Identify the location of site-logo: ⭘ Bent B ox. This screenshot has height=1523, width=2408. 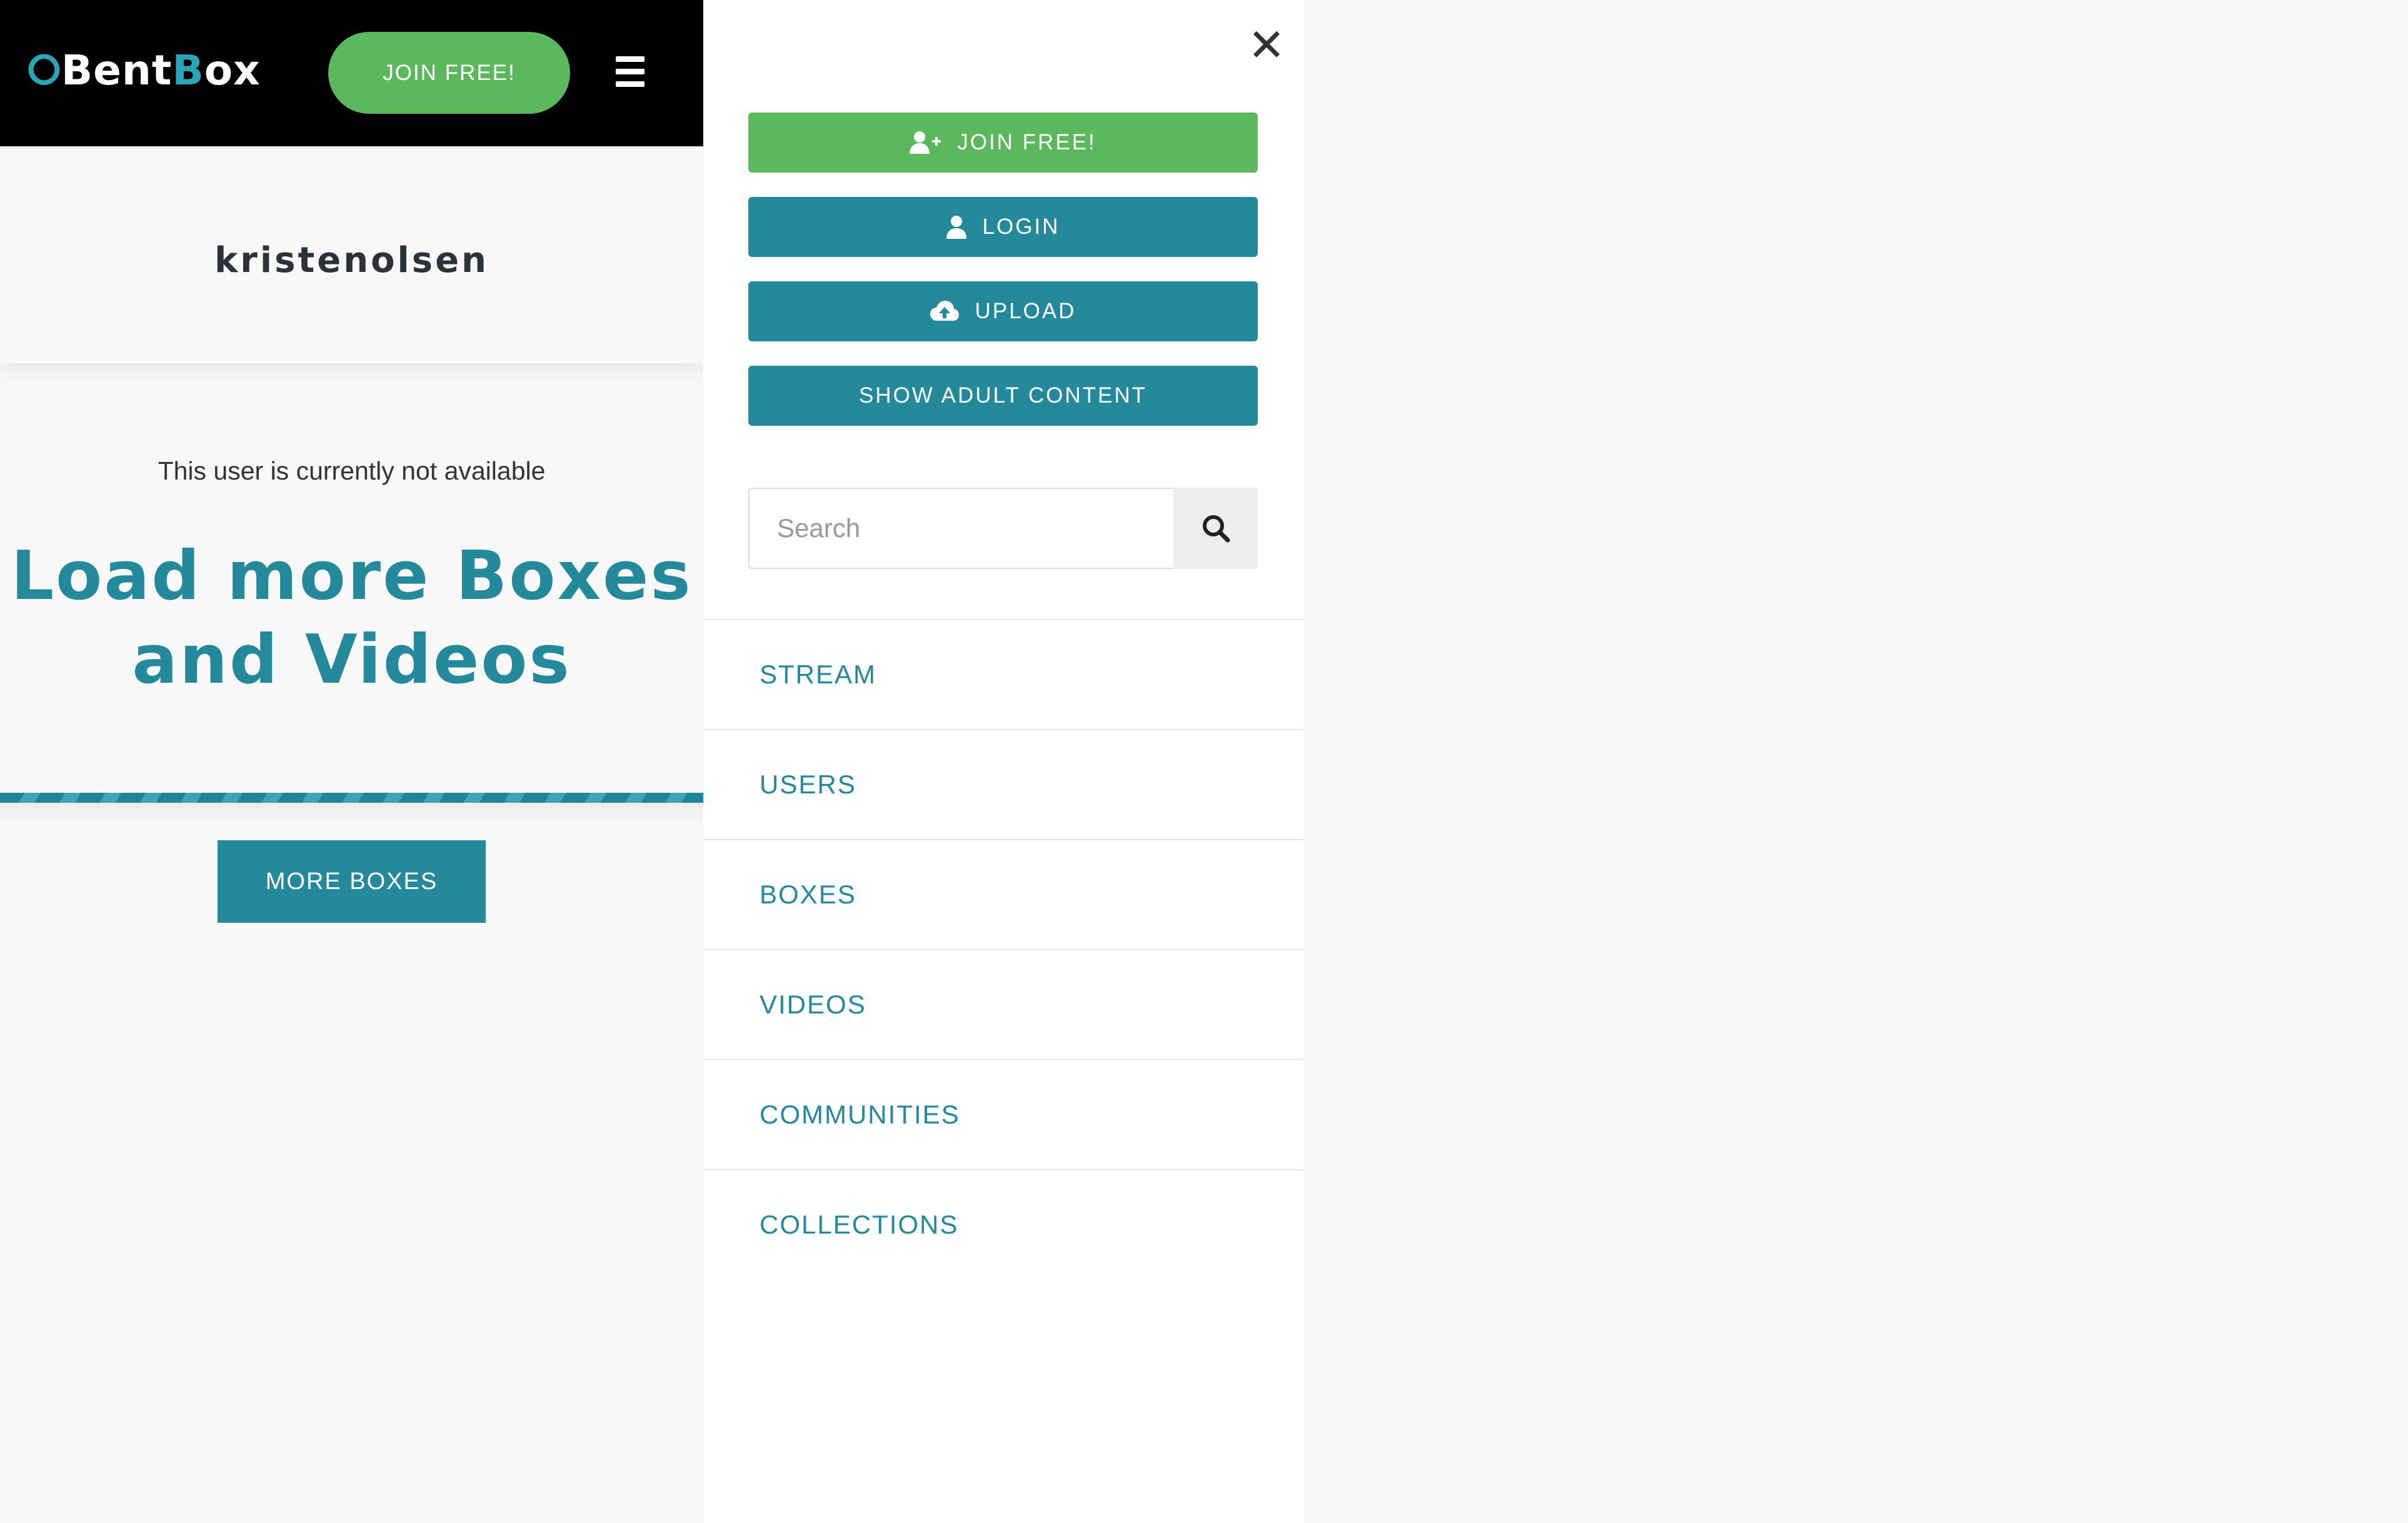
(144, 70).